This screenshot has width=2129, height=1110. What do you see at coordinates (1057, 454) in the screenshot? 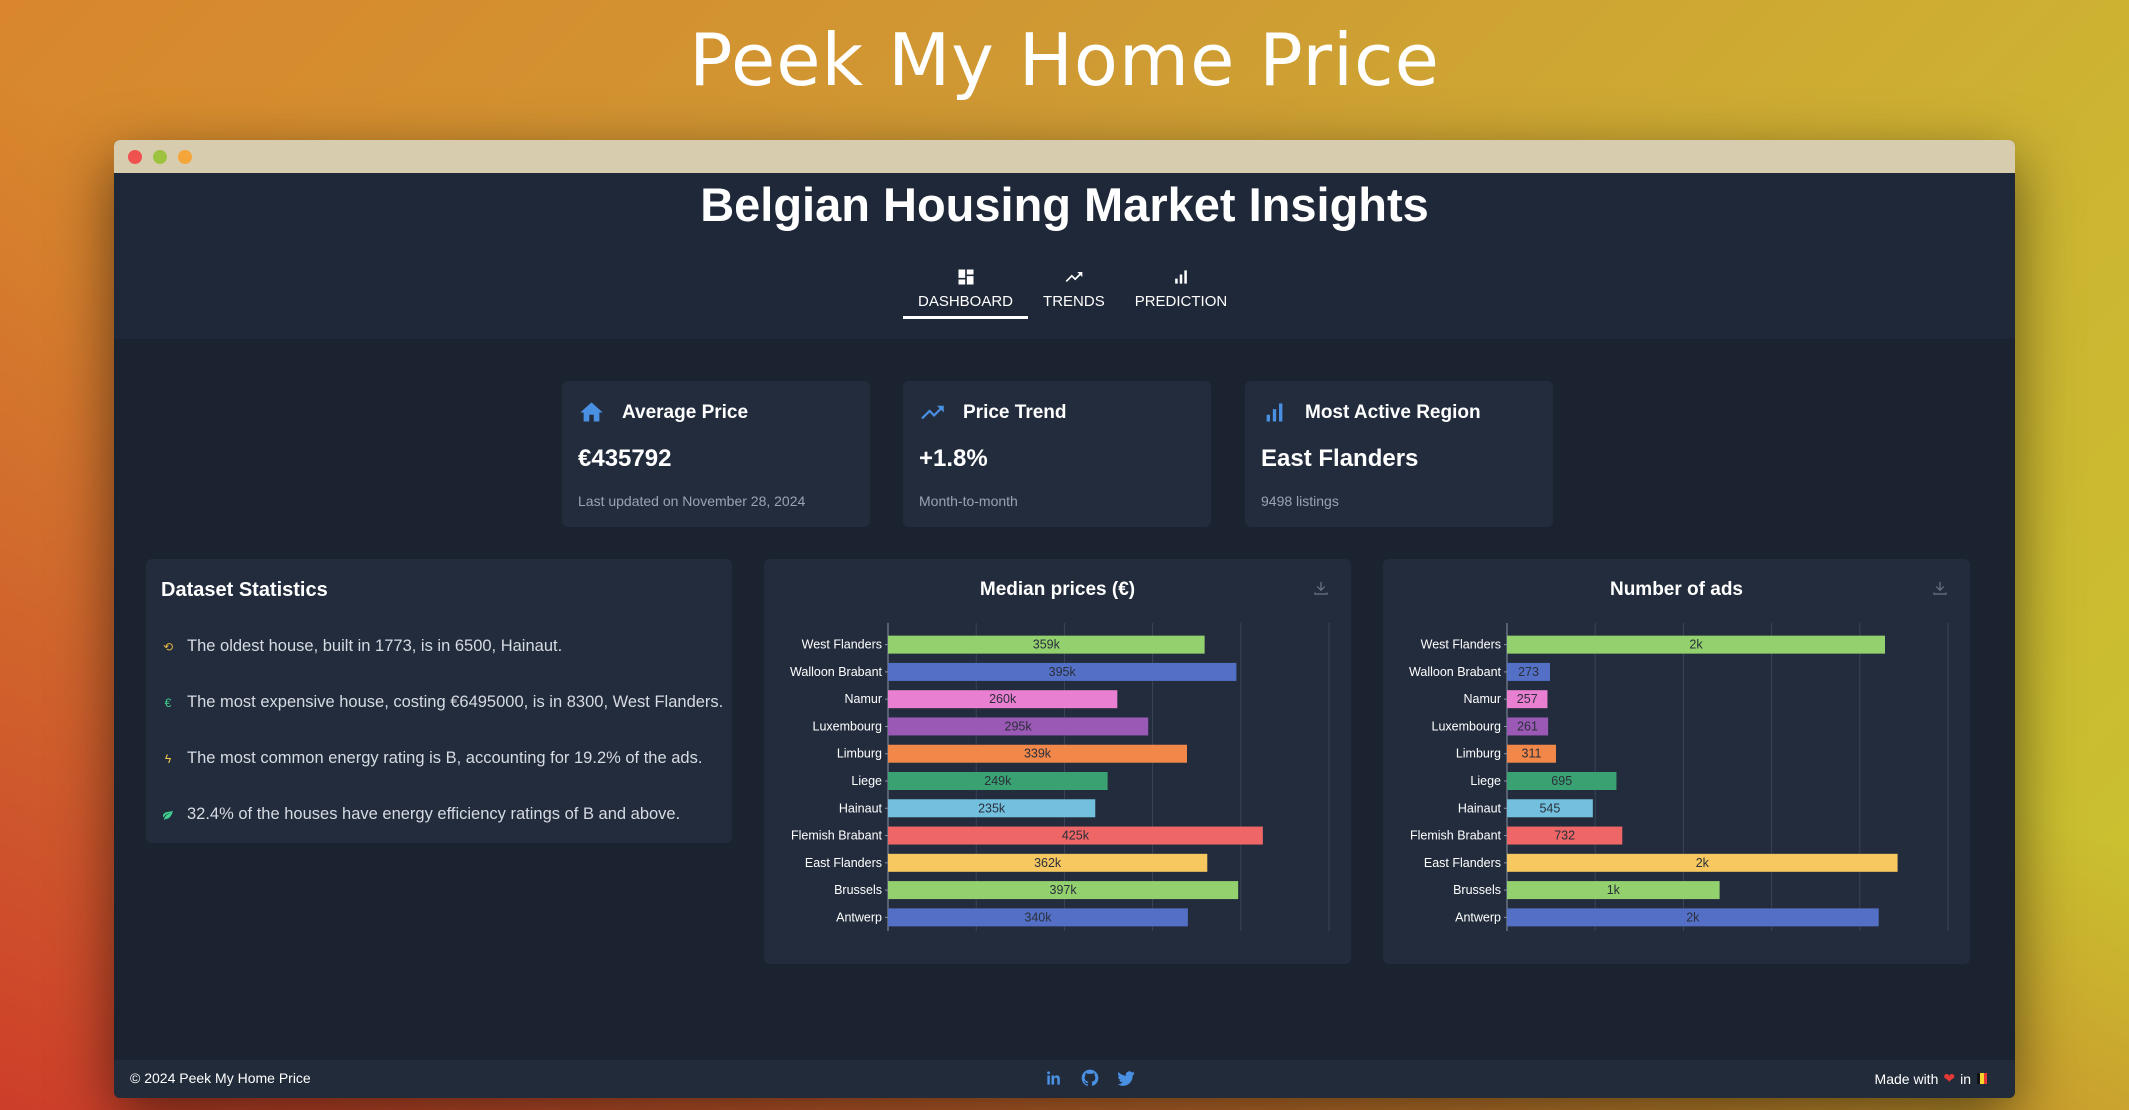
I see `price-trend-card: Price Trend +1.8% Month-to-month` at bounding box center [1057, 454].